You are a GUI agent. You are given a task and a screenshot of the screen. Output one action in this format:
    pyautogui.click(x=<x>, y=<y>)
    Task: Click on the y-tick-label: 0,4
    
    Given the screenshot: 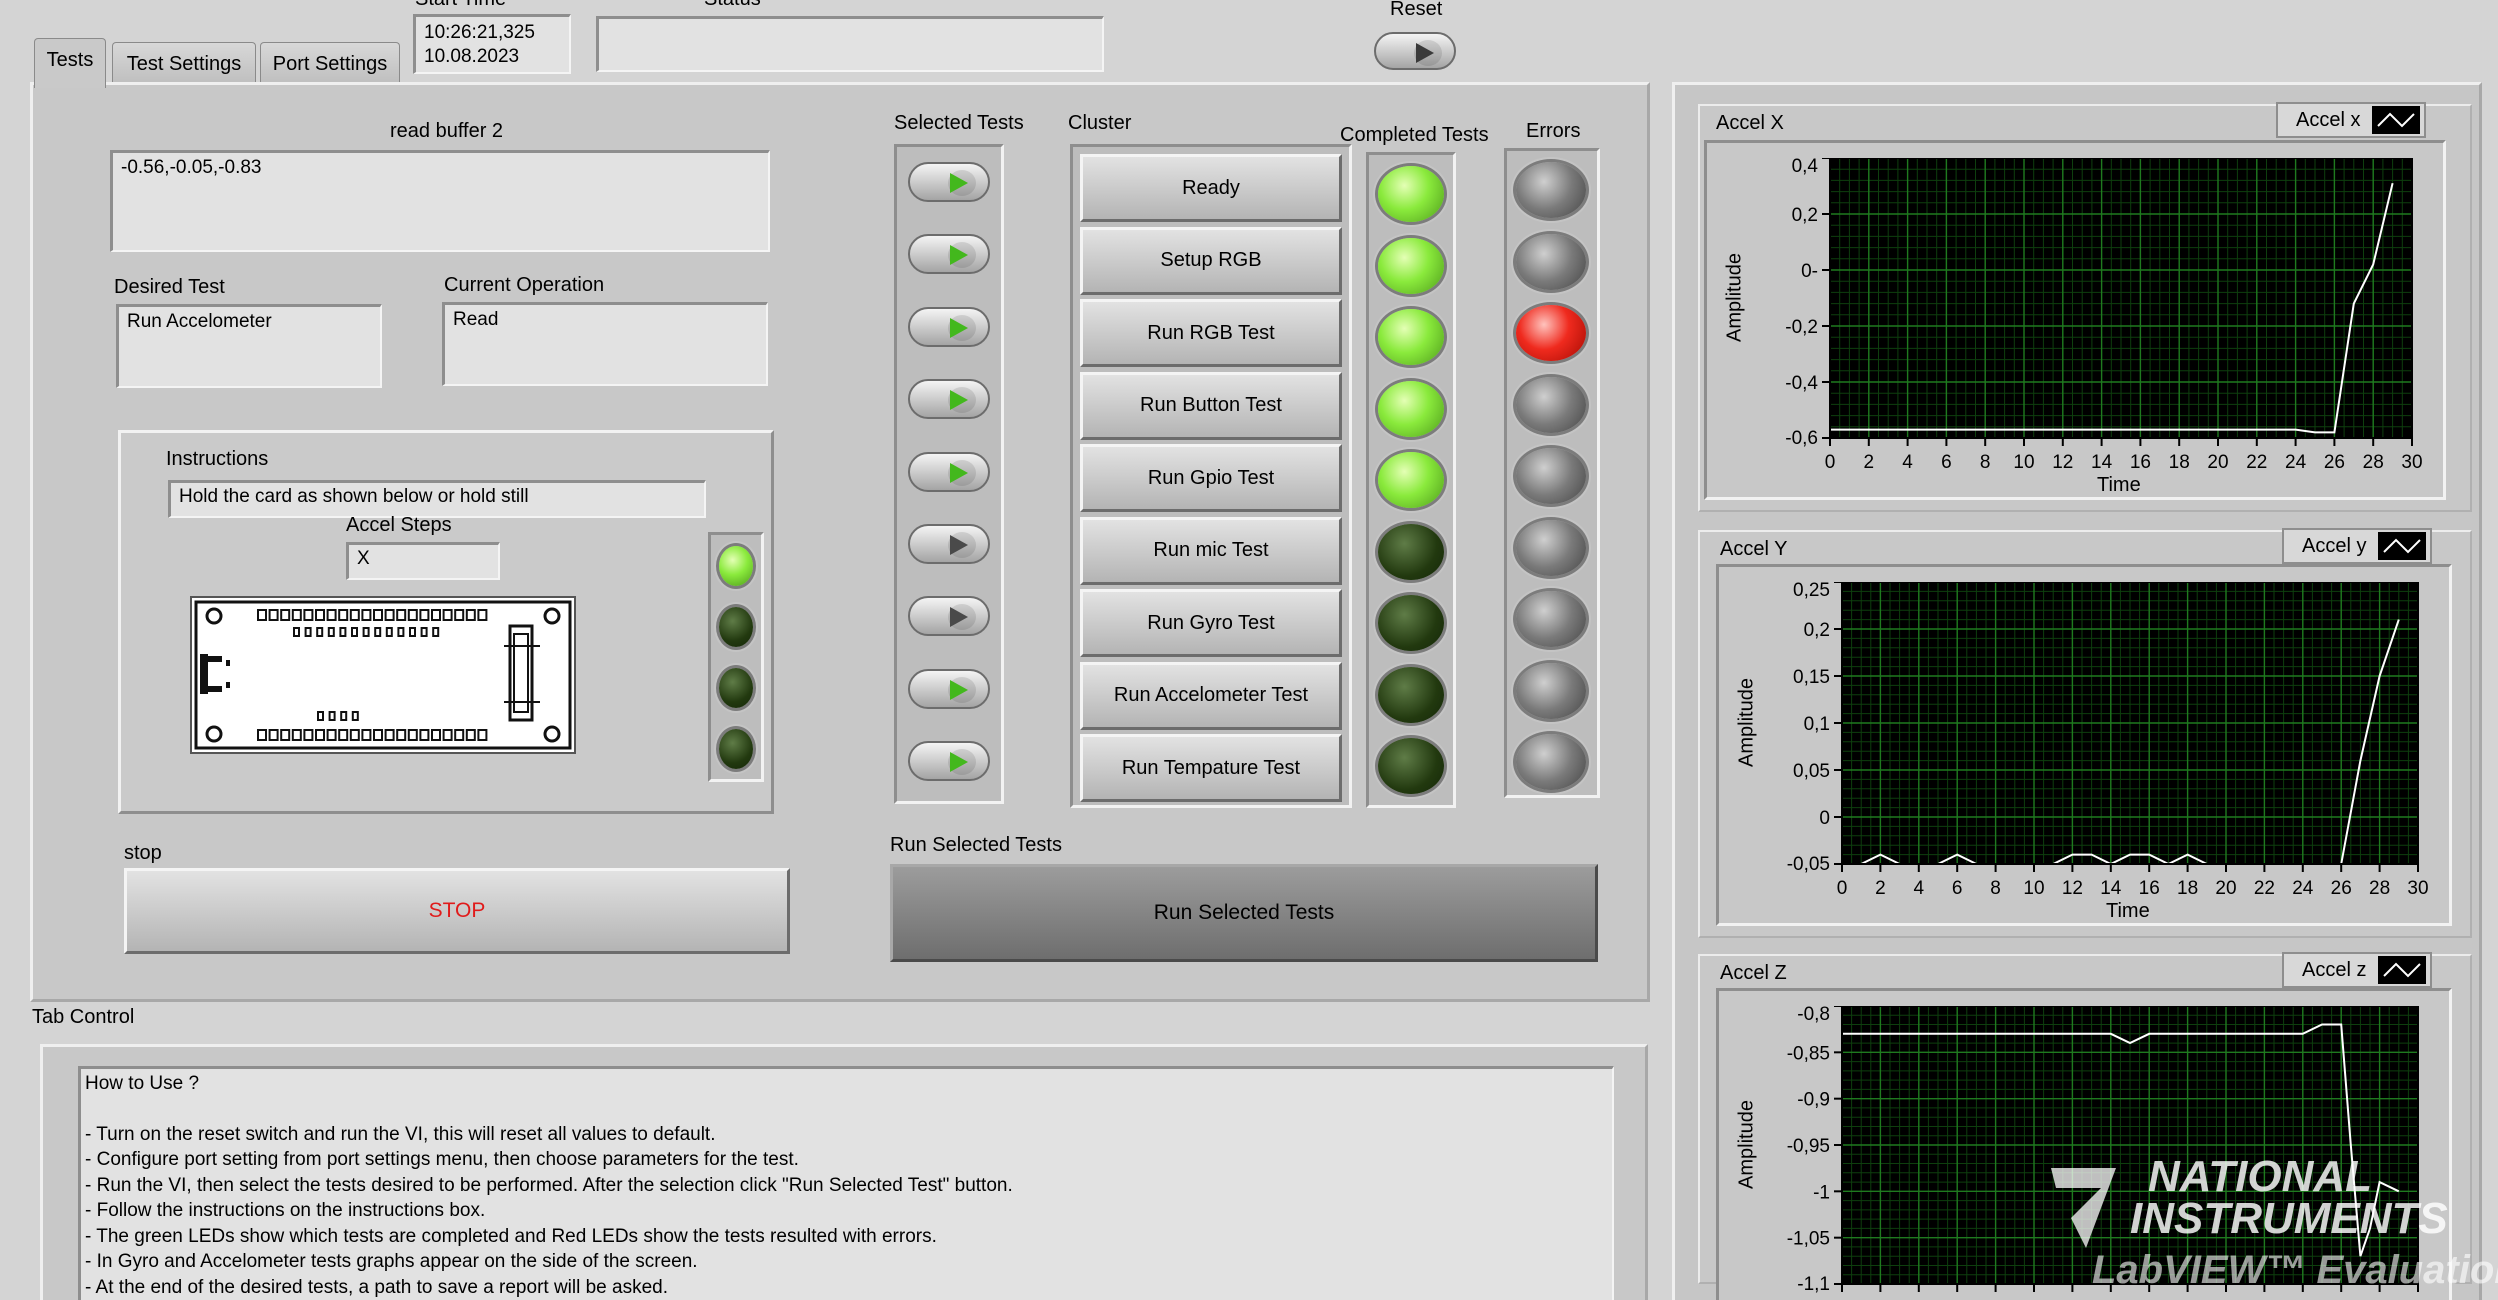 What is the action you would take?
    pyautogui.click(x=1805, y=167)
    